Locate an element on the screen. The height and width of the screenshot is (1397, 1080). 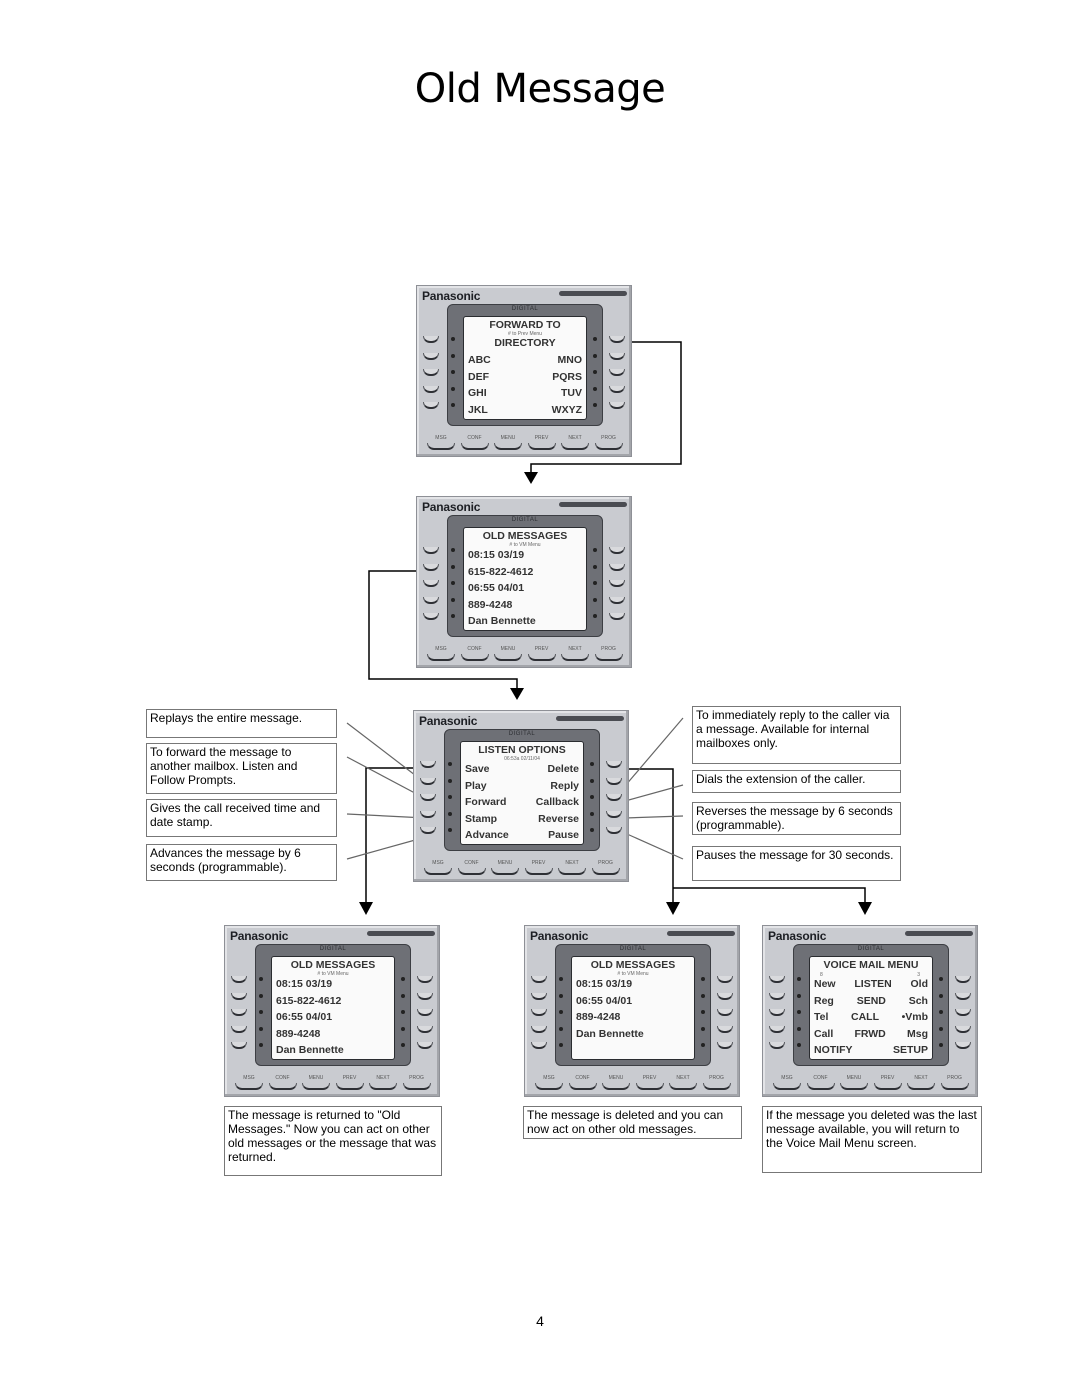
menu-right-label: Sch is located at coordinates (918, 1000).